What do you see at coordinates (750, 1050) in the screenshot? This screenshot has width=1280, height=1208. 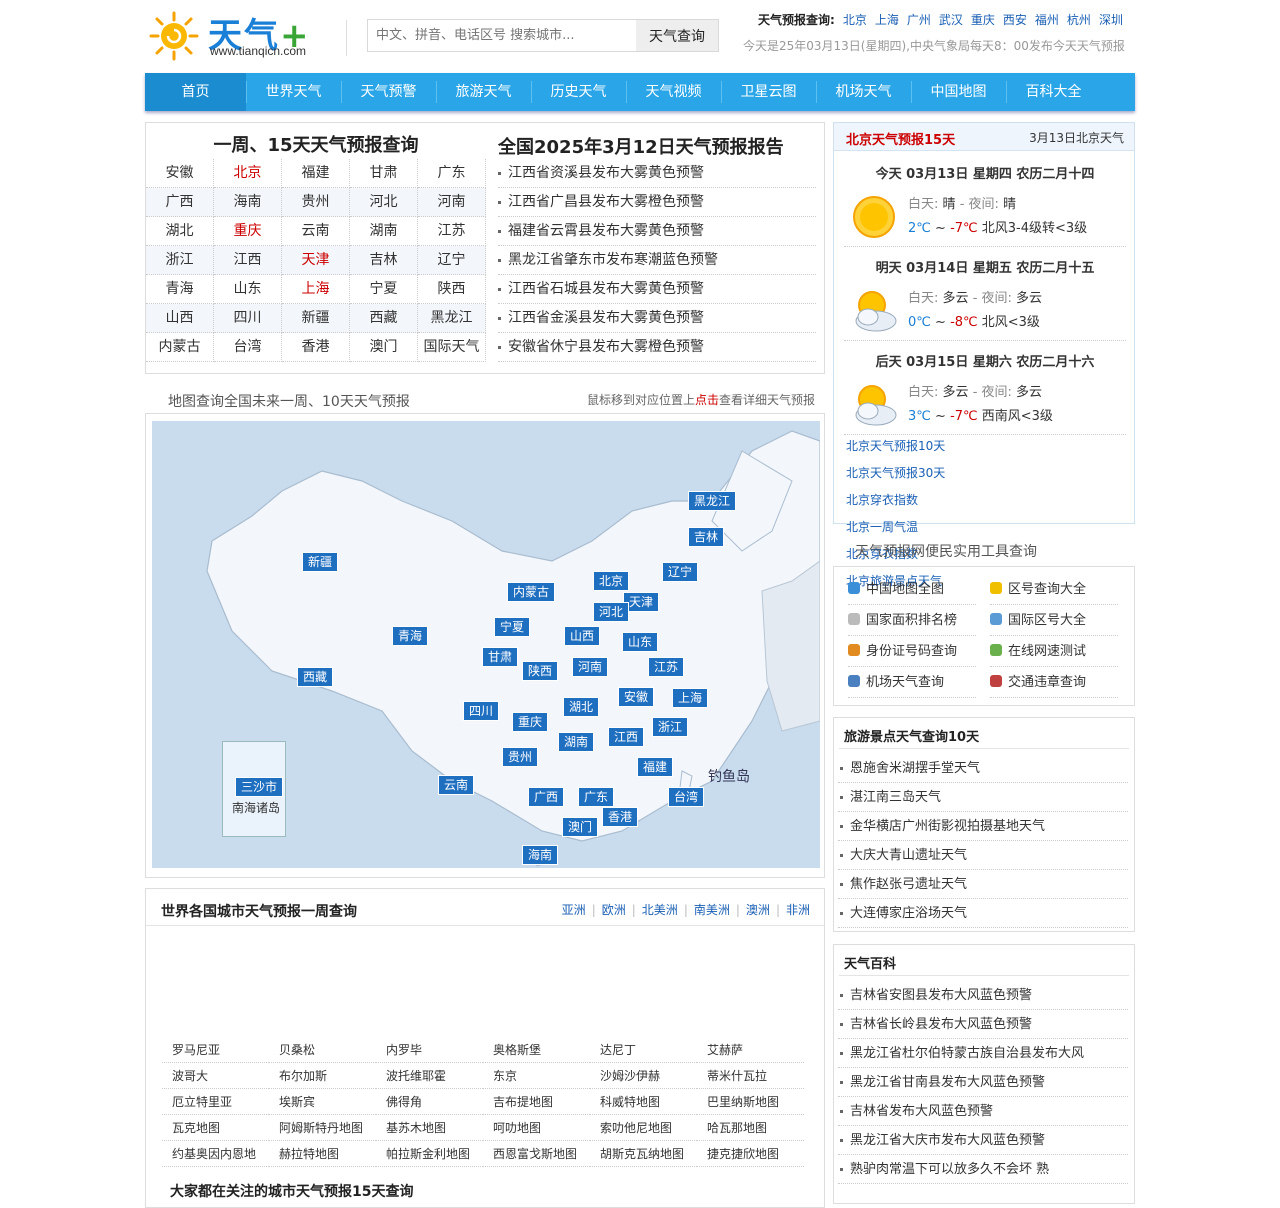 I see `world-city-link: 艾赫萨` at bounding box center [750, 1050].